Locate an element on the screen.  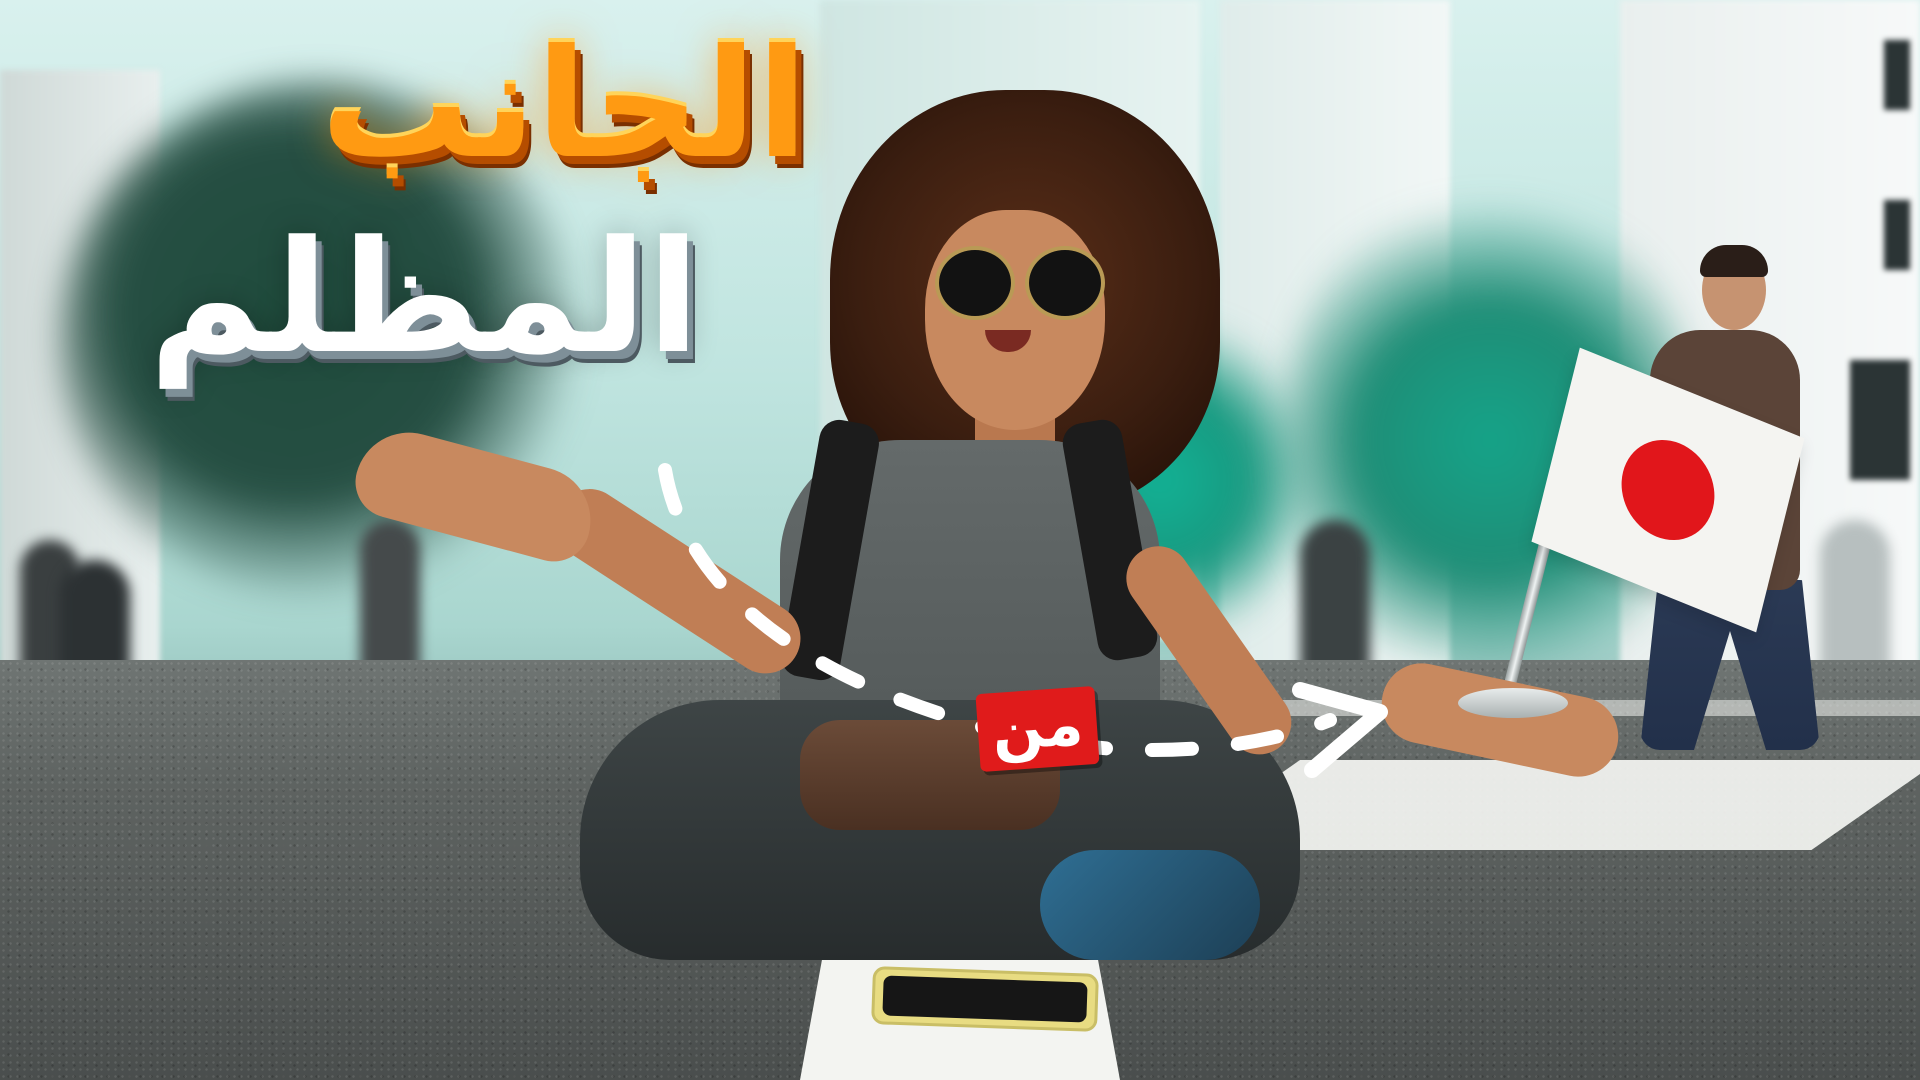
woman-sneaker is located at coordinates (1150, 905).